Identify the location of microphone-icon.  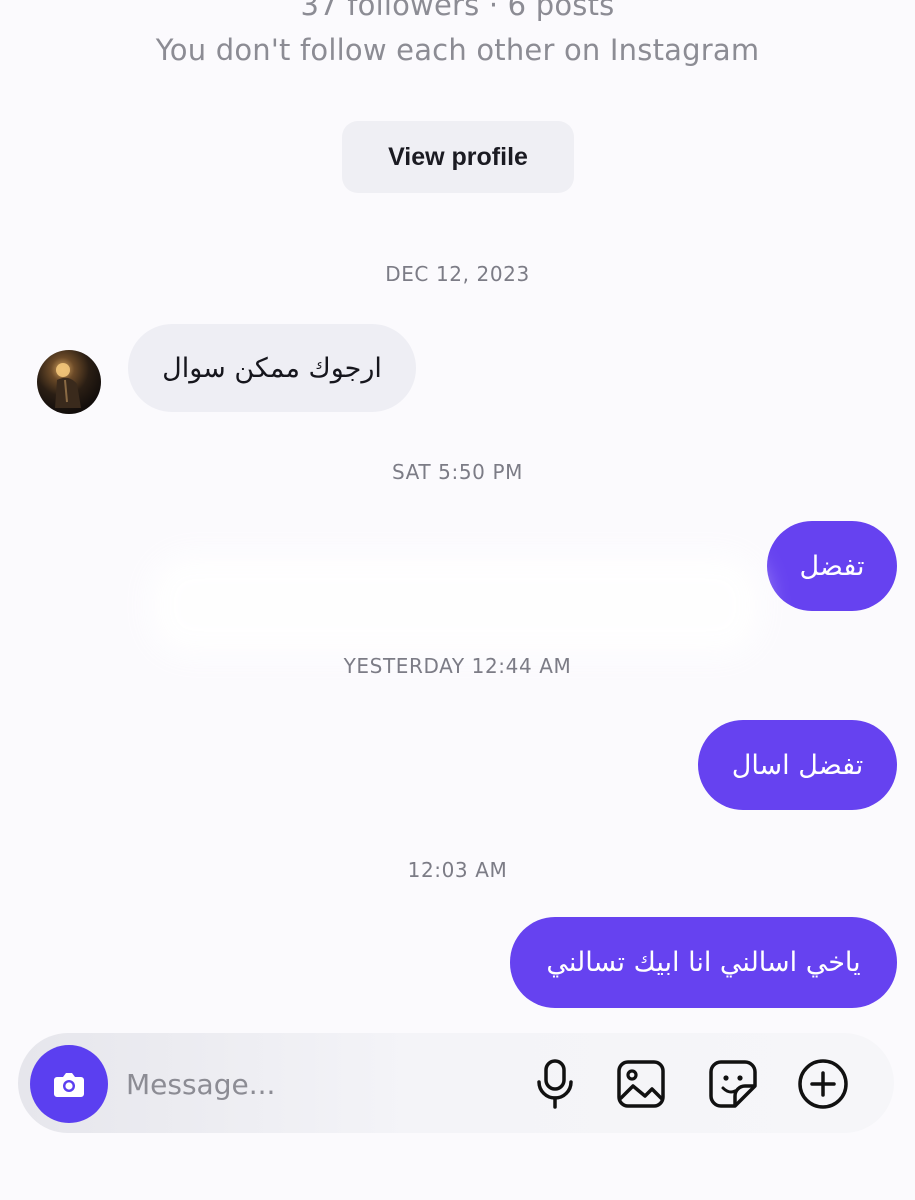
(555, 1084).